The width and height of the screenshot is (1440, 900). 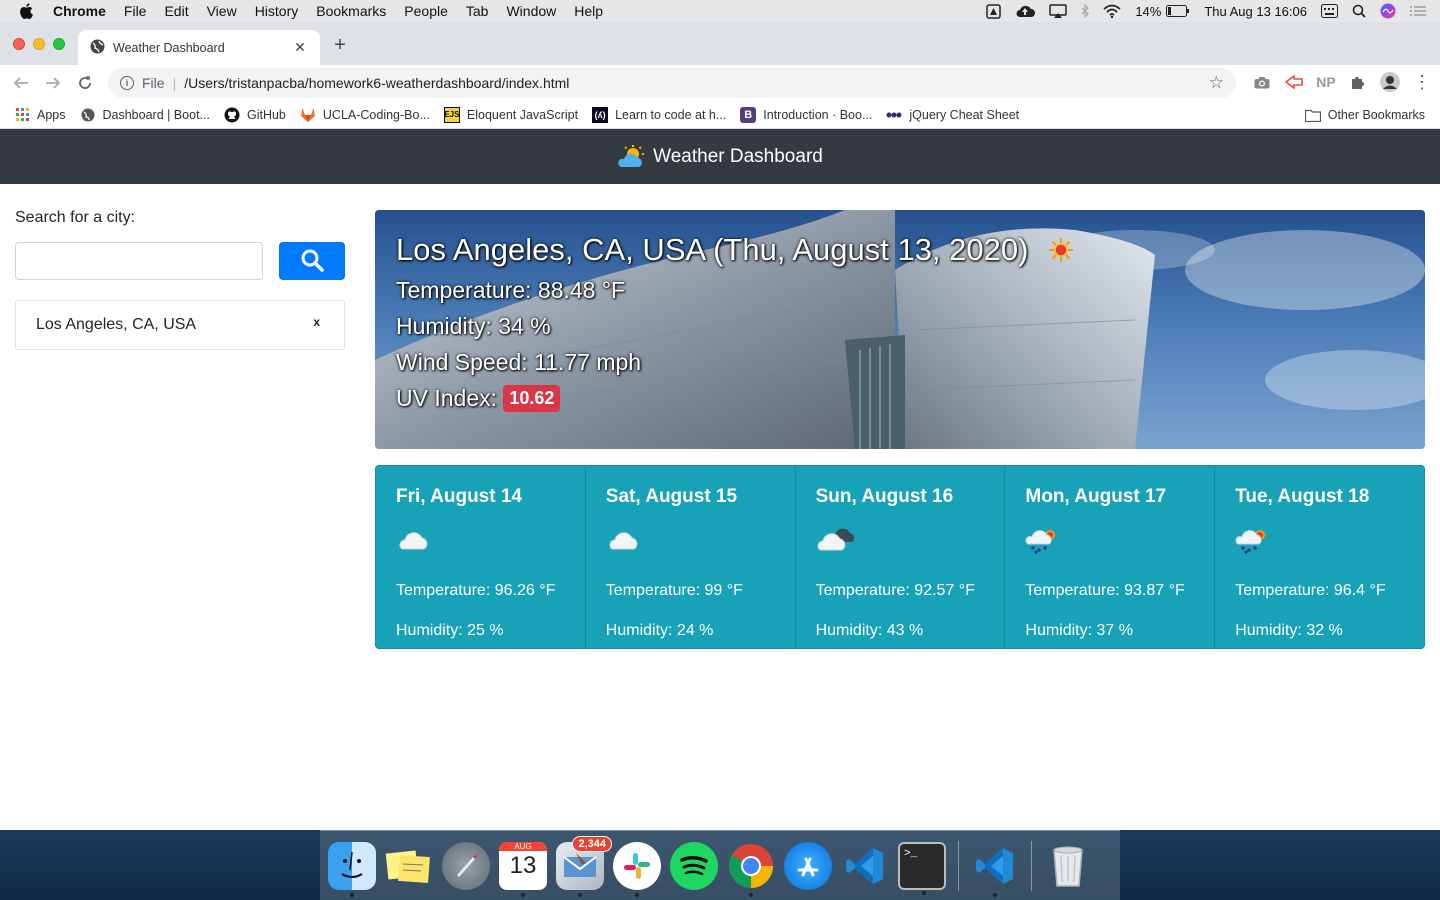 What do you see at coordinates (1418, 11) in the screenshot?
I see `notification-center-icon` at bounding box center [1418, 11].